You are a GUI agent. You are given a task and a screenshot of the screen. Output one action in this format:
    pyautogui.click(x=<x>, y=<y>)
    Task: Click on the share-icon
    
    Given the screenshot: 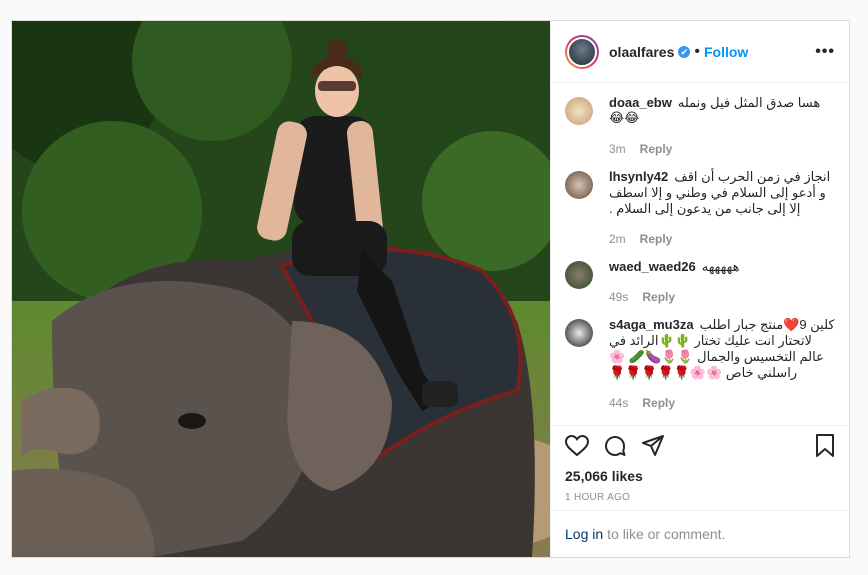 What is the action you would take?
    pyautogui.click(x=653, y=448)
    